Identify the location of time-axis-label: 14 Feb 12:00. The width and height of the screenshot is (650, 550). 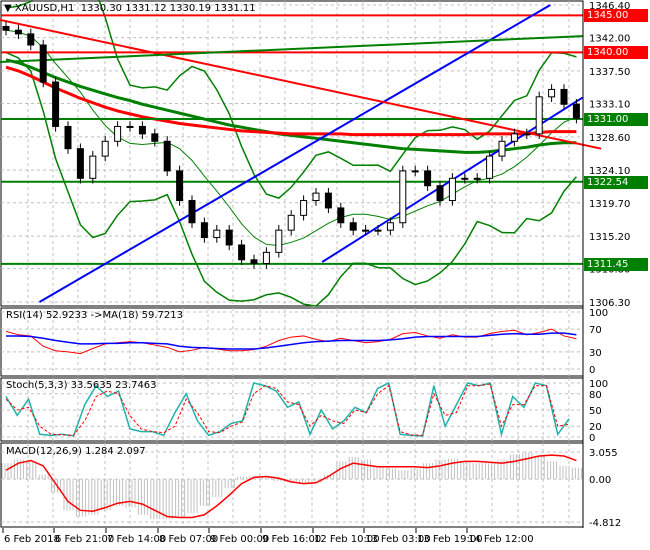
(501, 539).